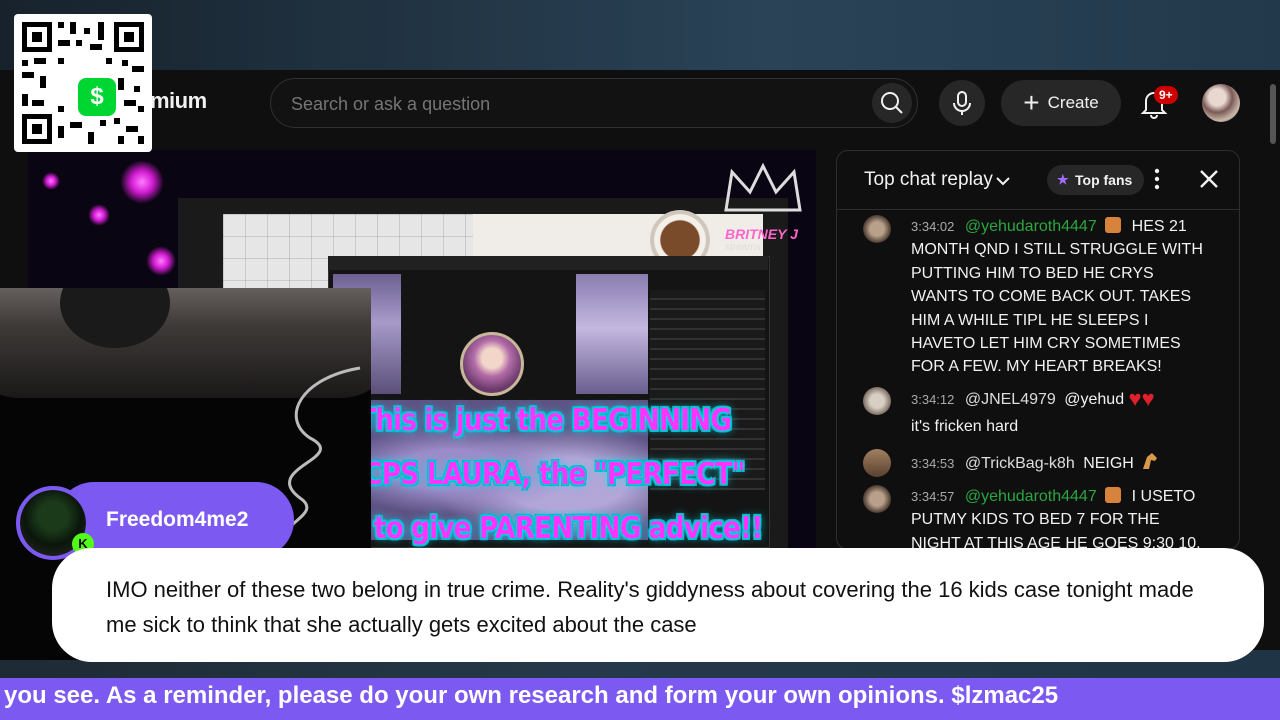 The height and width of the screenshot is (720, 1280). Describe the element at coordinates (763, 187) in the screenshot. I see `crown-logo-icon` at that location.